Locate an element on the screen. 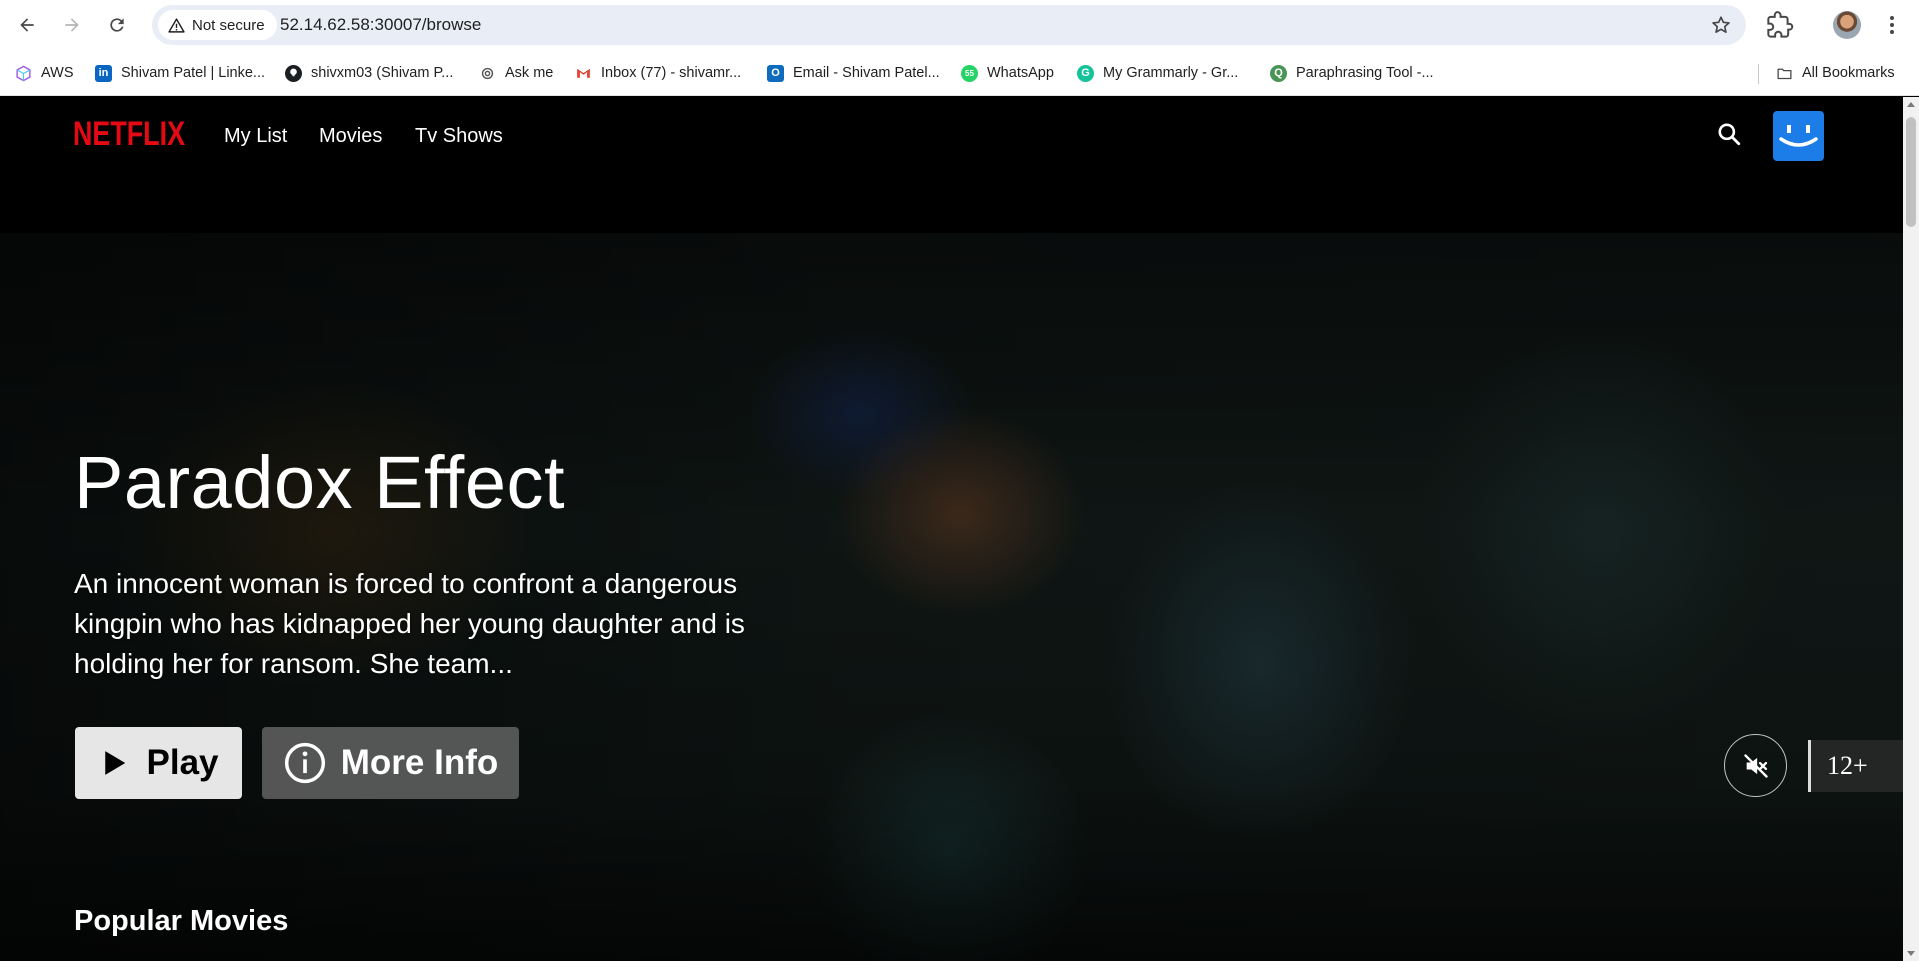 Image resolution: width=1919 pixels, height=961 pixels. forward-button is located at coordinates (72, 25).